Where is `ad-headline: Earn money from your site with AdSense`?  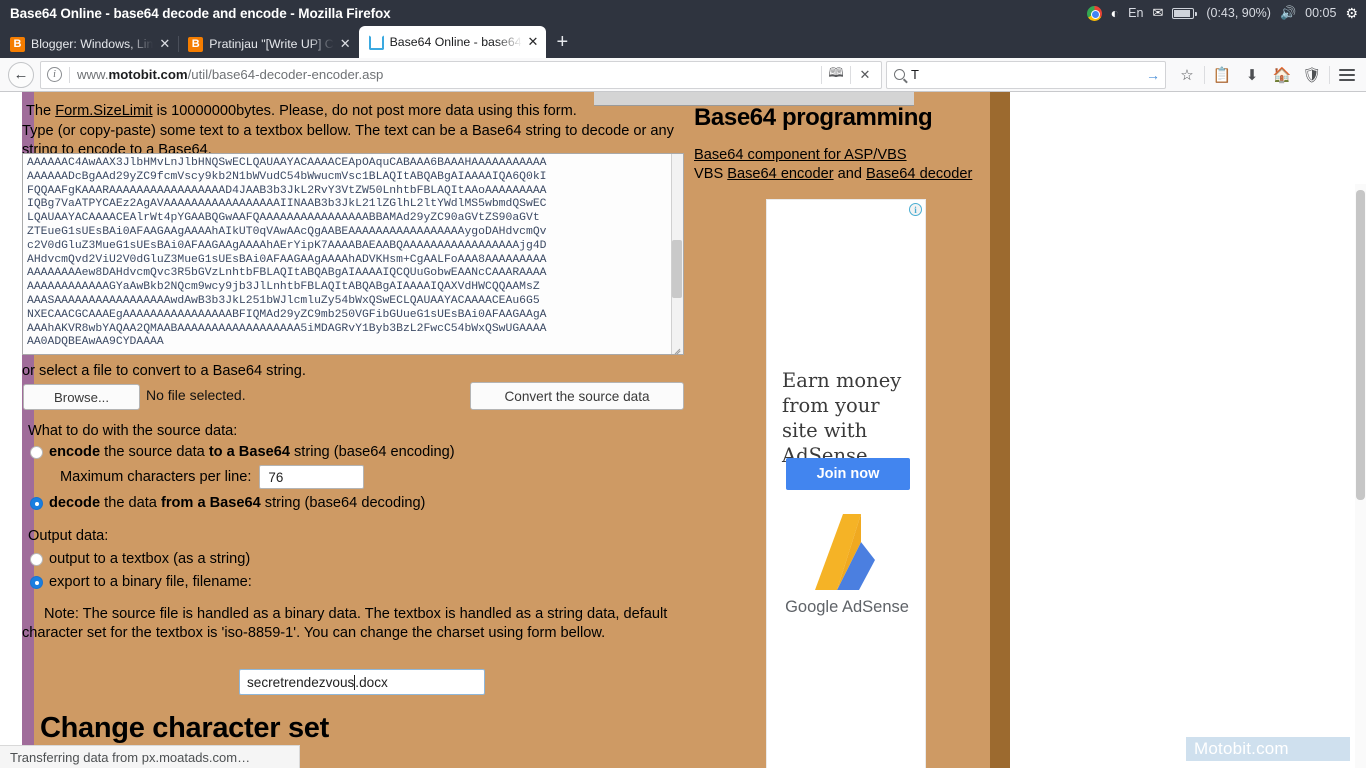
ad-headline: Earn money from your site with AdSense is located at coordinates (842, 418).